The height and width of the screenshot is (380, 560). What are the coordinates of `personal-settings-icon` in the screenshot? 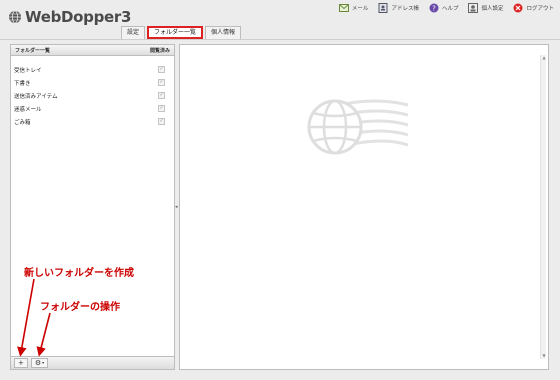 It's located at (473, 8).